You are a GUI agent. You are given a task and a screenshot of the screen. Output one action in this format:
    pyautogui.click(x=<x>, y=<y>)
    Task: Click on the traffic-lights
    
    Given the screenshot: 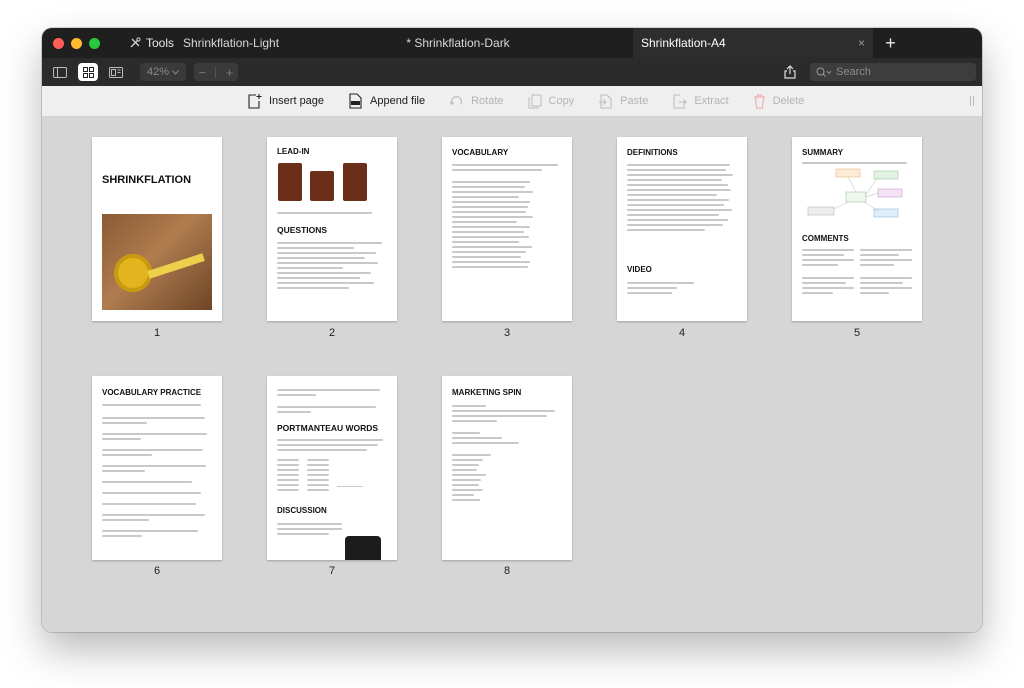 What is the action you would take?
    pyautogui.click(x=88, y=43)
    